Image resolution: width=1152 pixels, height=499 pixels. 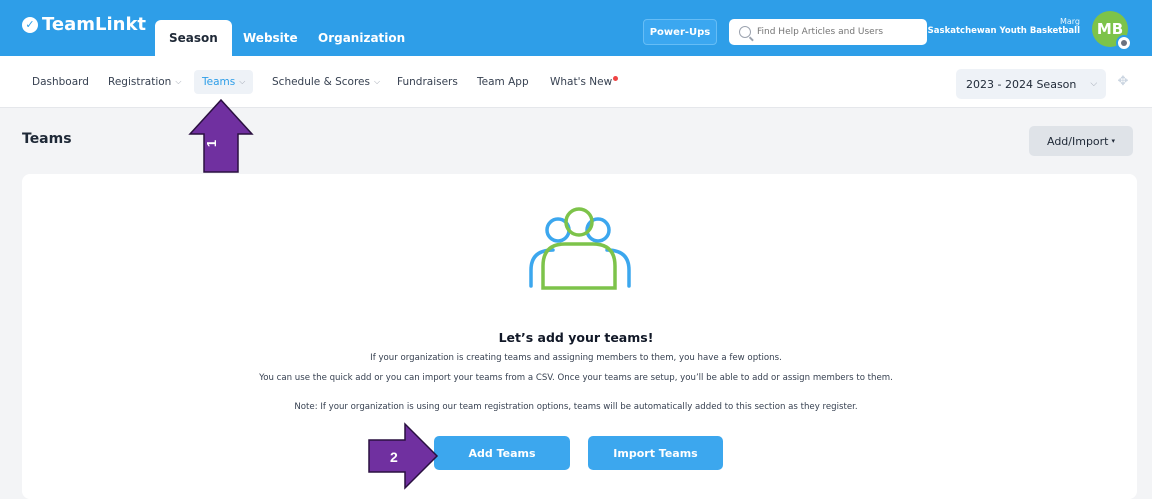 I want to click on tab-website: Website, so click(x=270, y=38).